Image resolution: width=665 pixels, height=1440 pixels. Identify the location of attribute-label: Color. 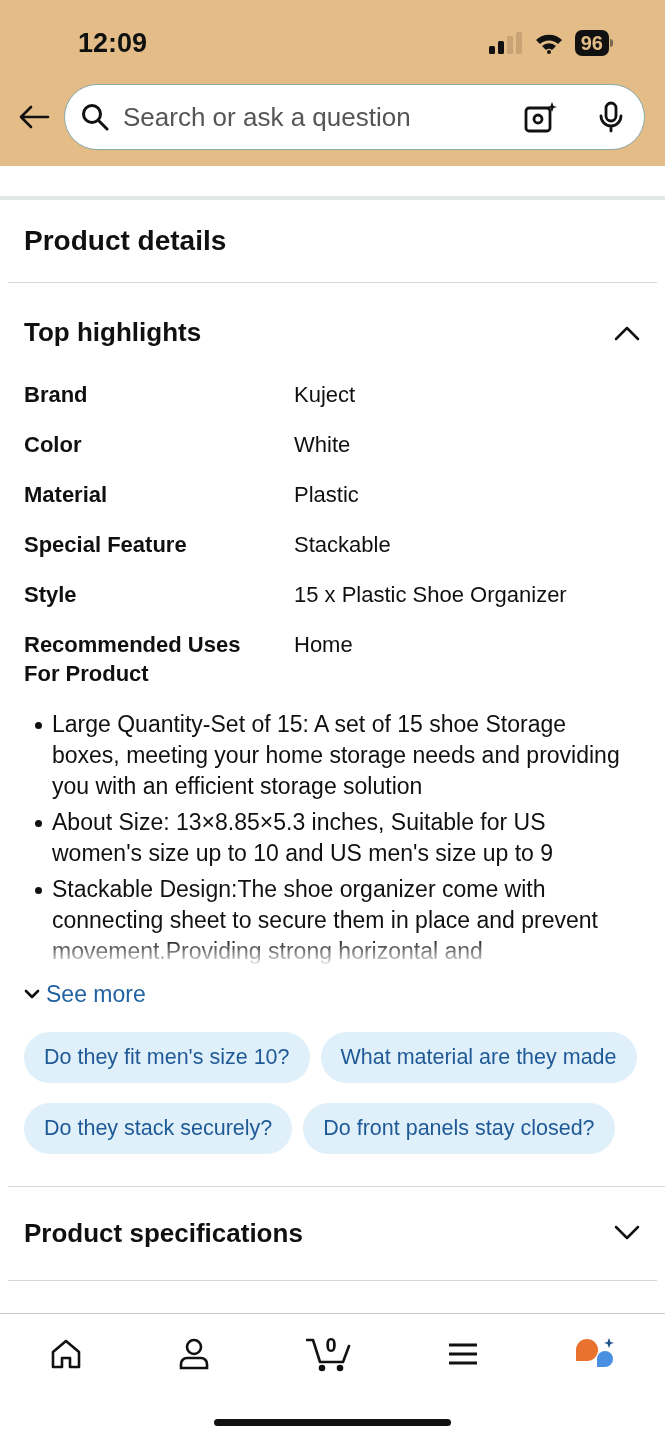
(53, 445).